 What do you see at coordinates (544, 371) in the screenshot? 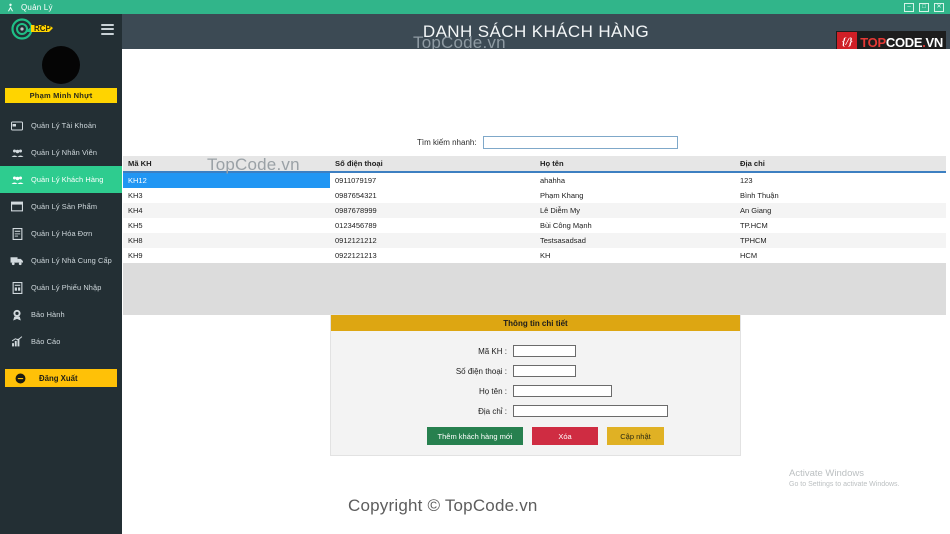
I see `input-so-dien-thoai` at bounding box center [544, 371].